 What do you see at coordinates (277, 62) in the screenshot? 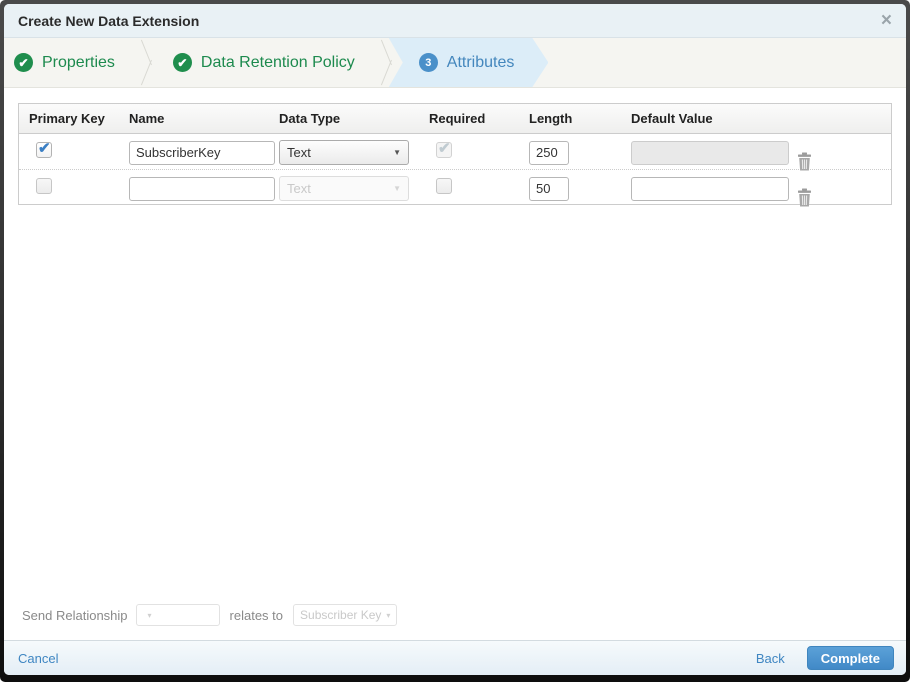
I see `step-data-retention-label: Data Retention Policy` at bounding box center [277, 62].